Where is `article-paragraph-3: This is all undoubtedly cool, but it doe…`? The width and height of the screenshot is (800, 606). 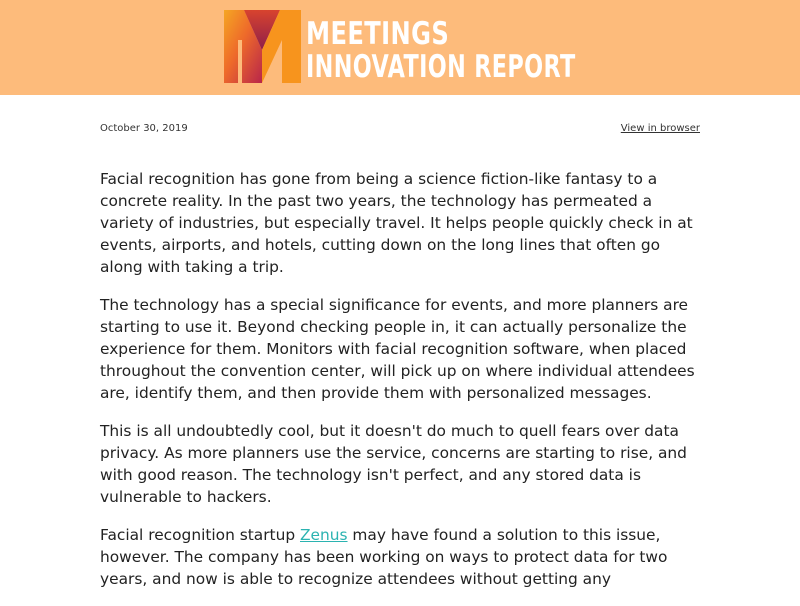
article-paragraph-3: This is all undoubtedly cool, but it doe… is located at coordinates (393, 464).